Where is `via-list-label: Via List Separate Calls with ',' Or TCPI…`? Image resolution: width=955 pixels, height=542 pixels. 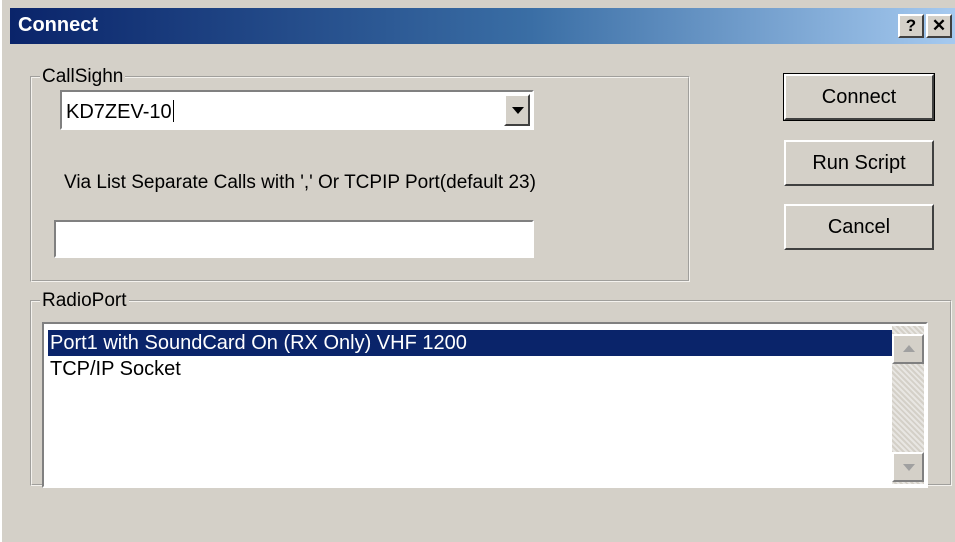
via-list-label: Via List Separate Calls with ',' Or TCPI… is located at coordinates (300, 182).